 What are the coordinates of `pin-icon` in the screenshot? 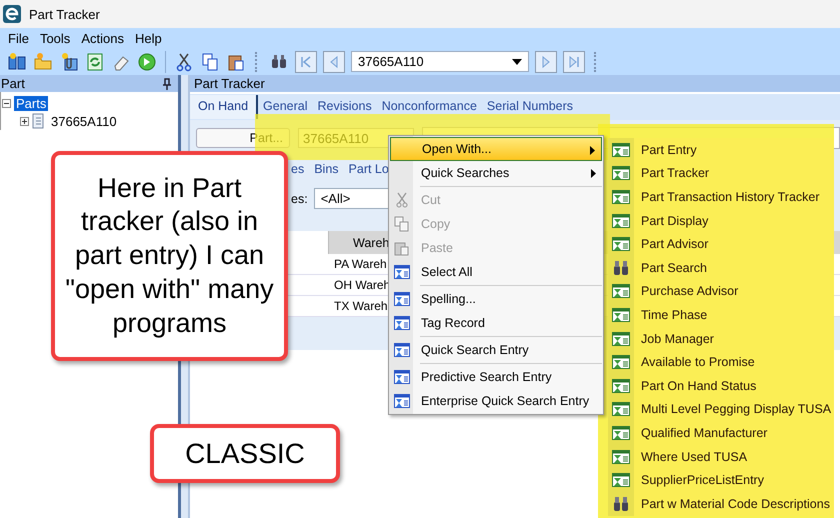 It's located at (167, 84).